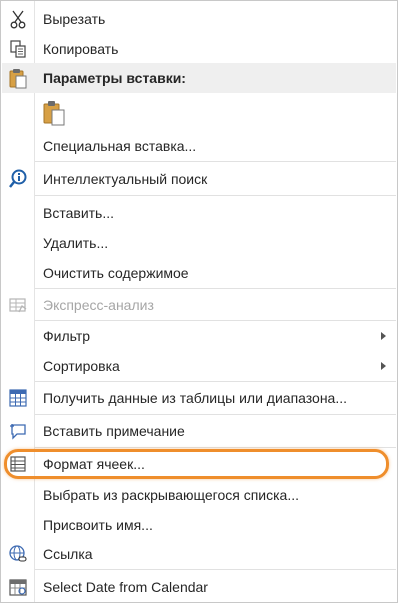 The height and width of the screenshot is (604, 399). I want to click on format-cells-icon, so click(18, 464).